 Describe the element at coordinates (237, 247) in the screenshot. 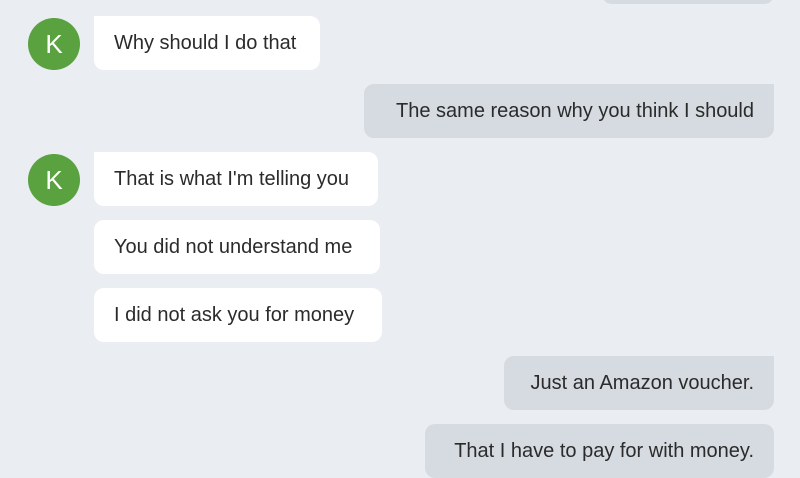

I see `incoming-message: You did not understand me` at that location.